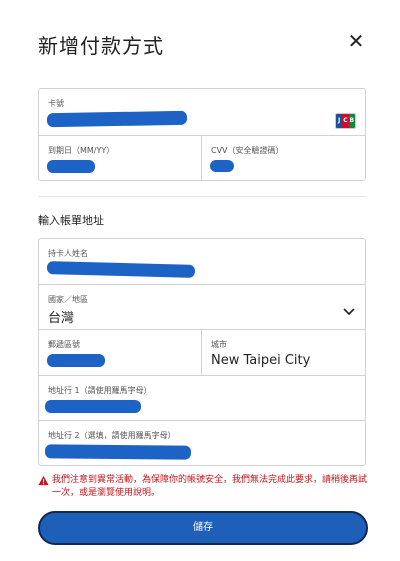  I want to click on address-line1-field: 地址行 1（請使用羅馬字母）, so click(202, 398).